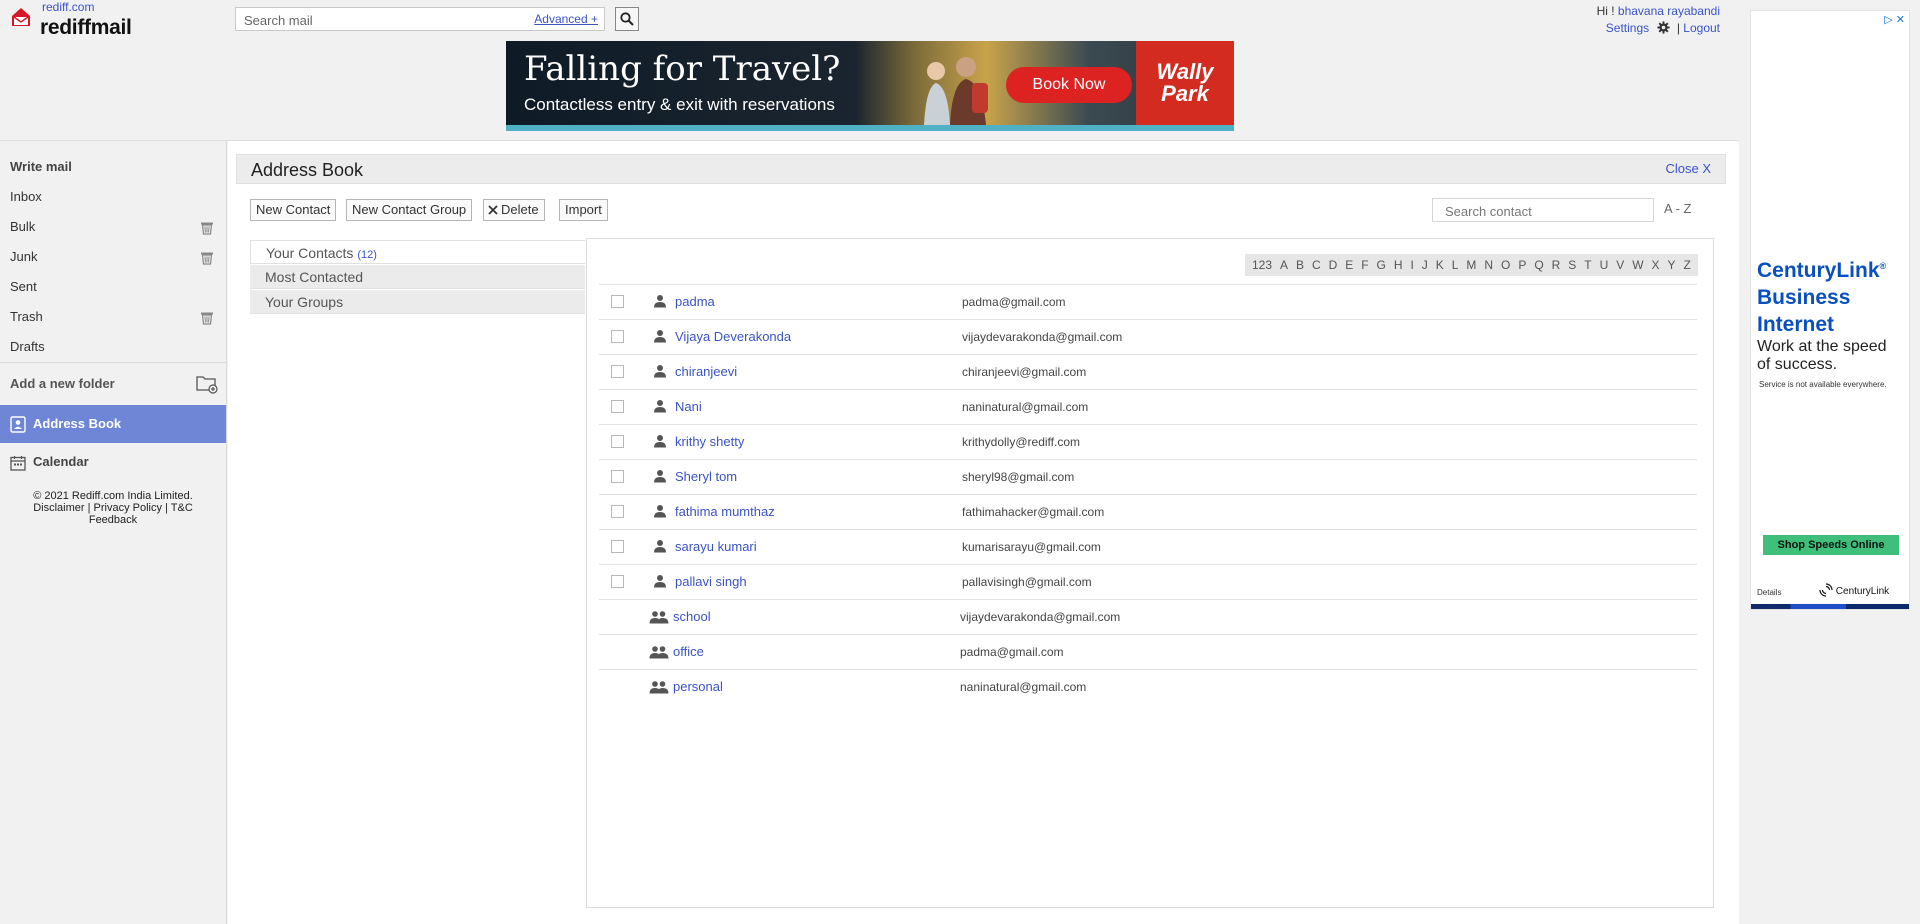 The height and width of the screenshot is (924, 1920). Describe the element at coordinates (1637, 265) in the screenshot. I see `alpha-filter-w: W` at that location.